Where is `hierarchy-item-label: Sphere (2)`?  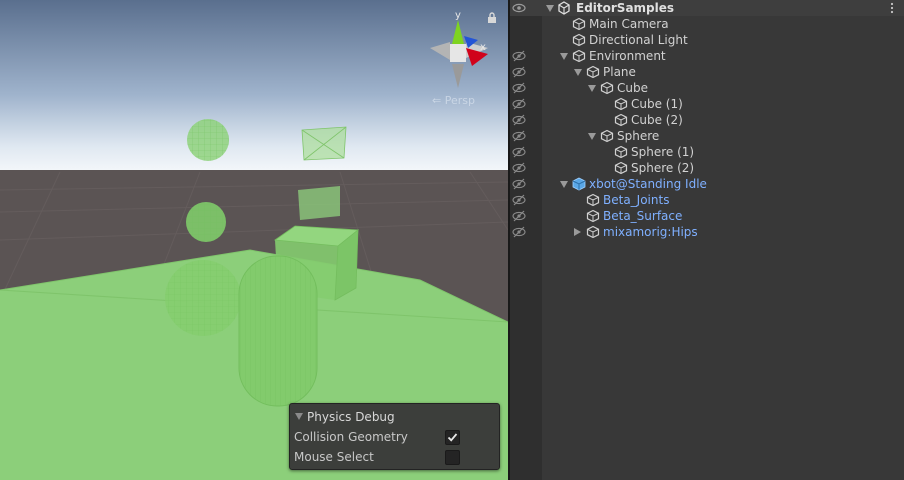
hierarchy-item-label: Sphere (2) is located at coordinates (663, 168).